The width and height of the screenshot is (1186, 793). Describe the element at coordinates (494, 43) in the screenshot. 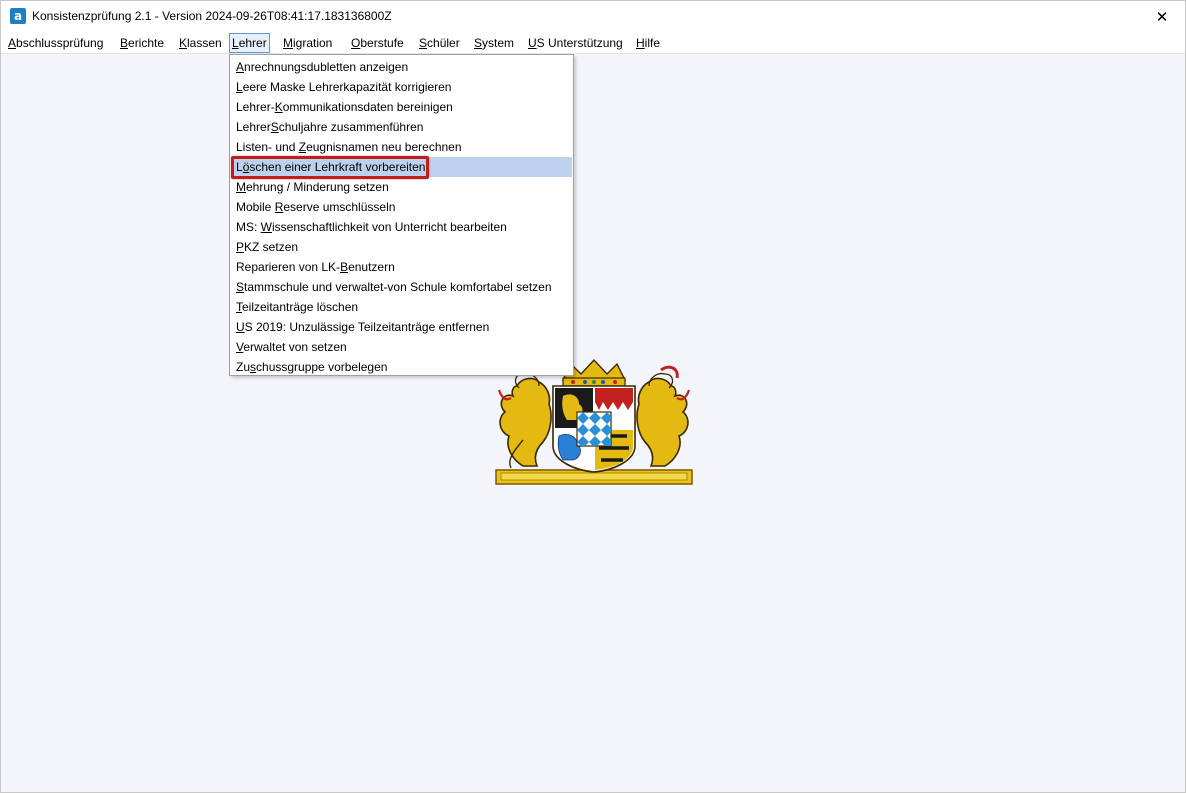

I see `menu-system: System` at that location.